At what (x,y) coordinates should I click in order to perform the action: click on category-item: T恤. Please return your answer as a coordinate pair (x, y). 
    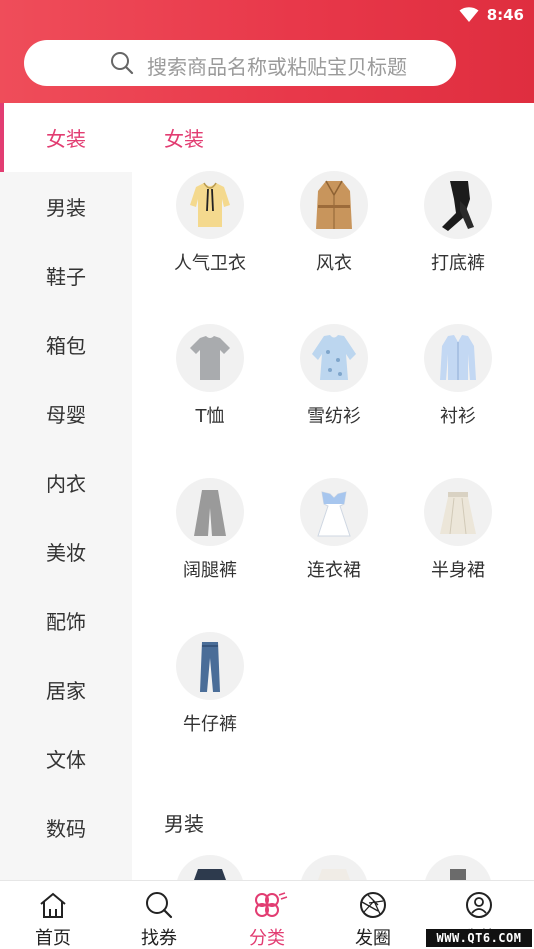
    Looking at the image, I should click on (210, 376).